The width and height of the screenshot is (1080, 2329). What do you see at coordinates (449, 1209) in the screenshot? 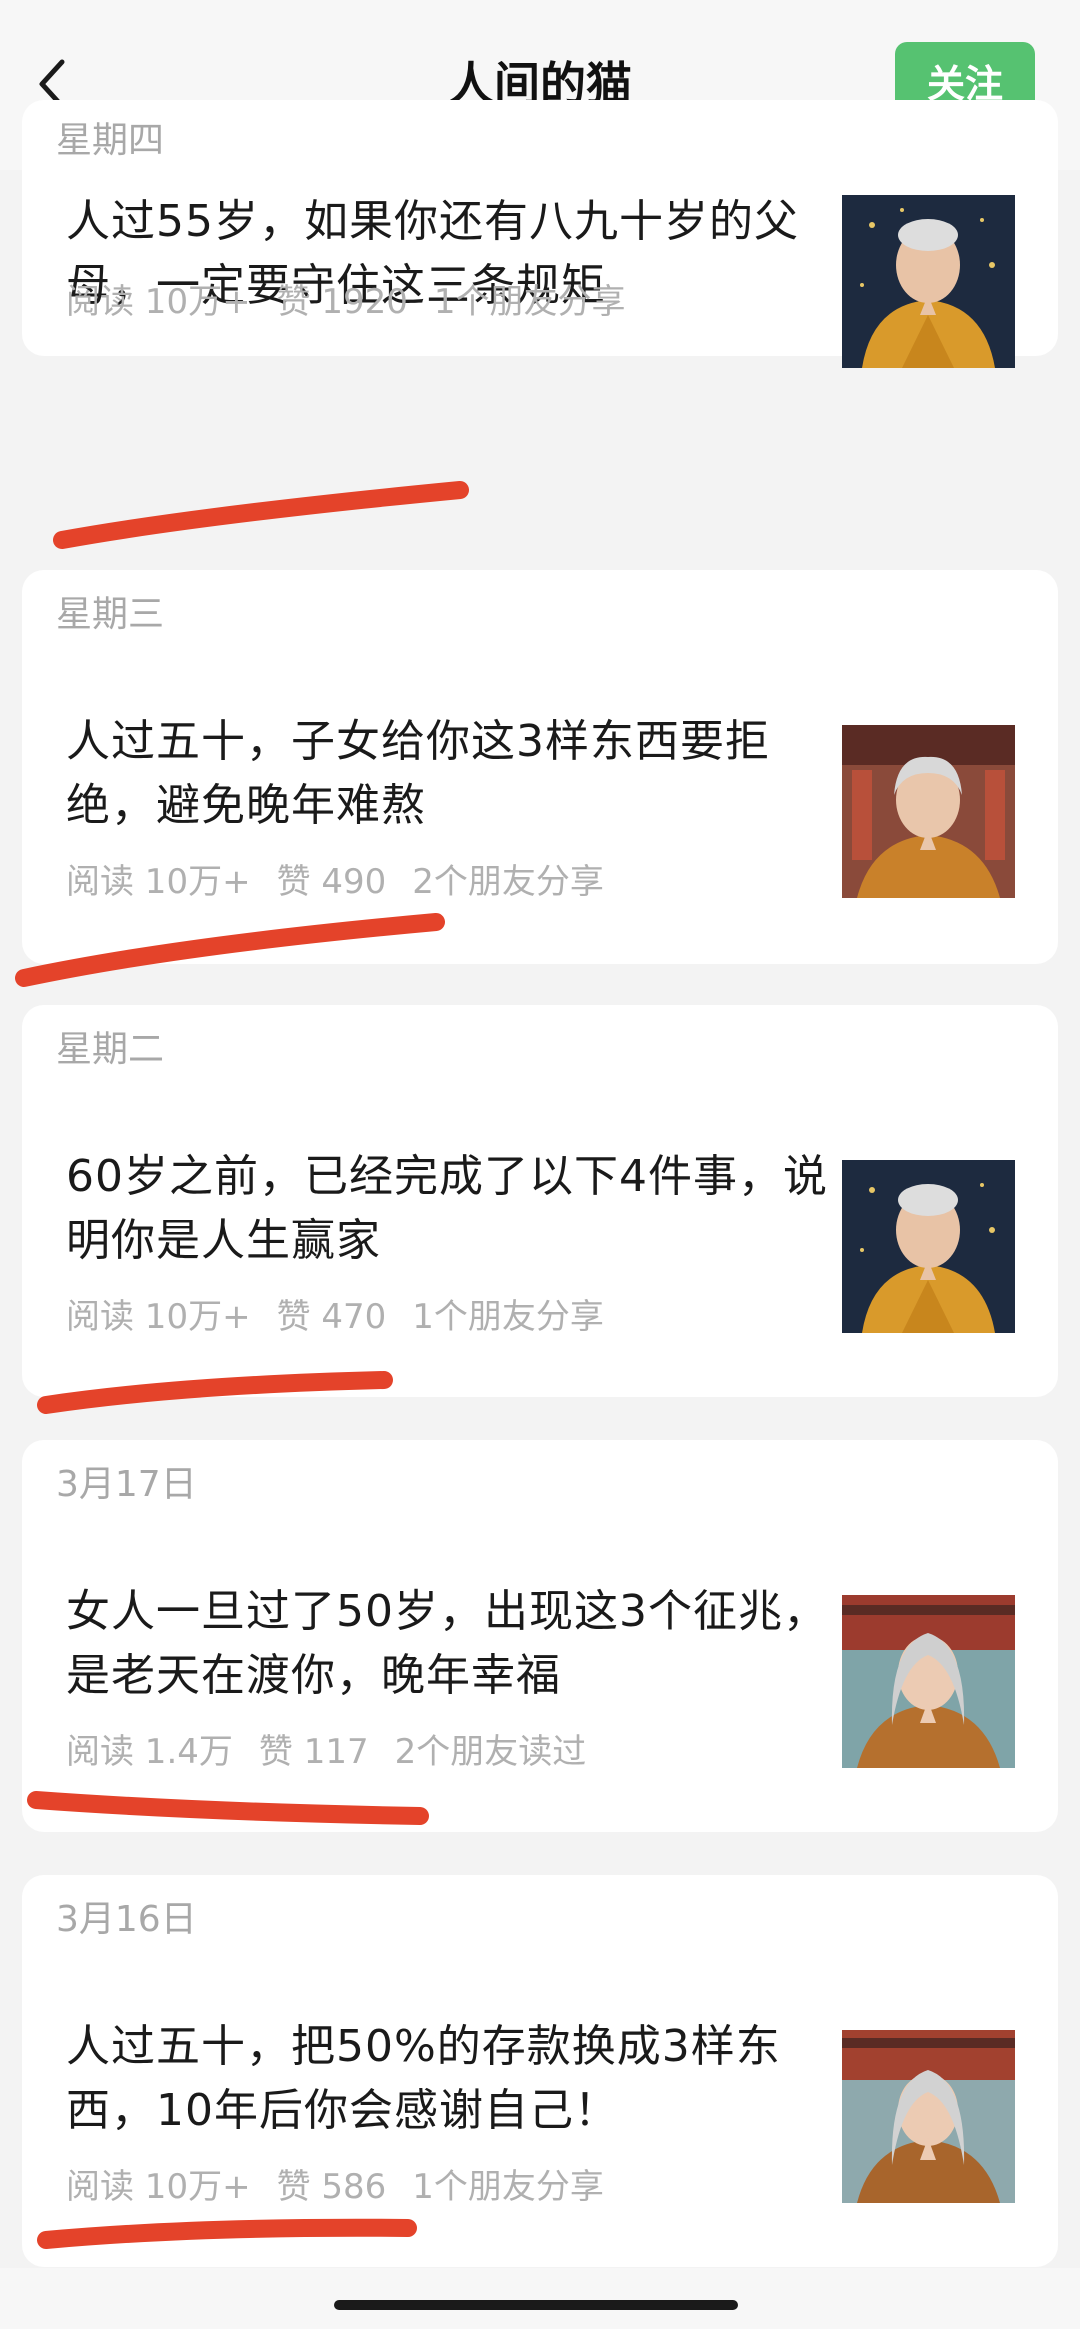
I see `article-title: 60岁之前，已经完成了以下4件事，说明你是人生赢家` at bounding box center [449, 1209].